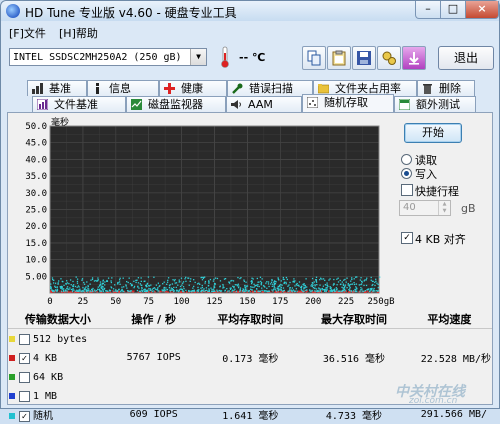 This screenshot has height=424, width=500. I want to click on tab-benchmark: 基准, so click(57, 88).